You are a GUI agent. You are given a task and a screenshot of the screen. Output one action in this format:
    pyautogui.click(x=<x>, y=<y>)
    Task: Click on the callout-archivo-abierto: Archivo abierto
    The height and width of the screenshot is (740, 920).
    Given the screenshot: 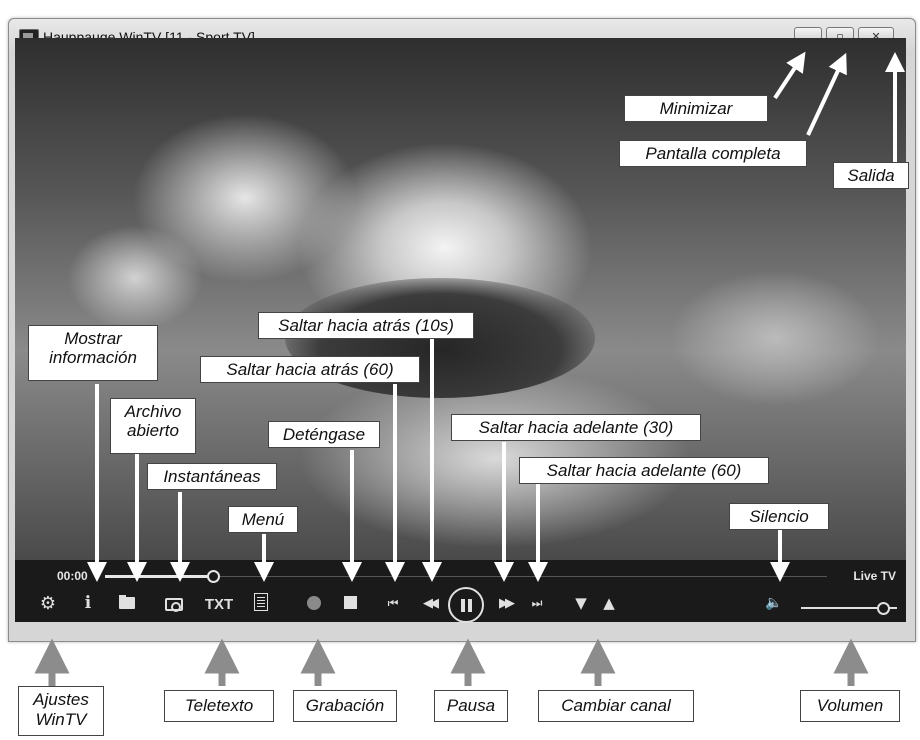 What is the action you would take?
    pyautogui.click(x=153, y=426)
    